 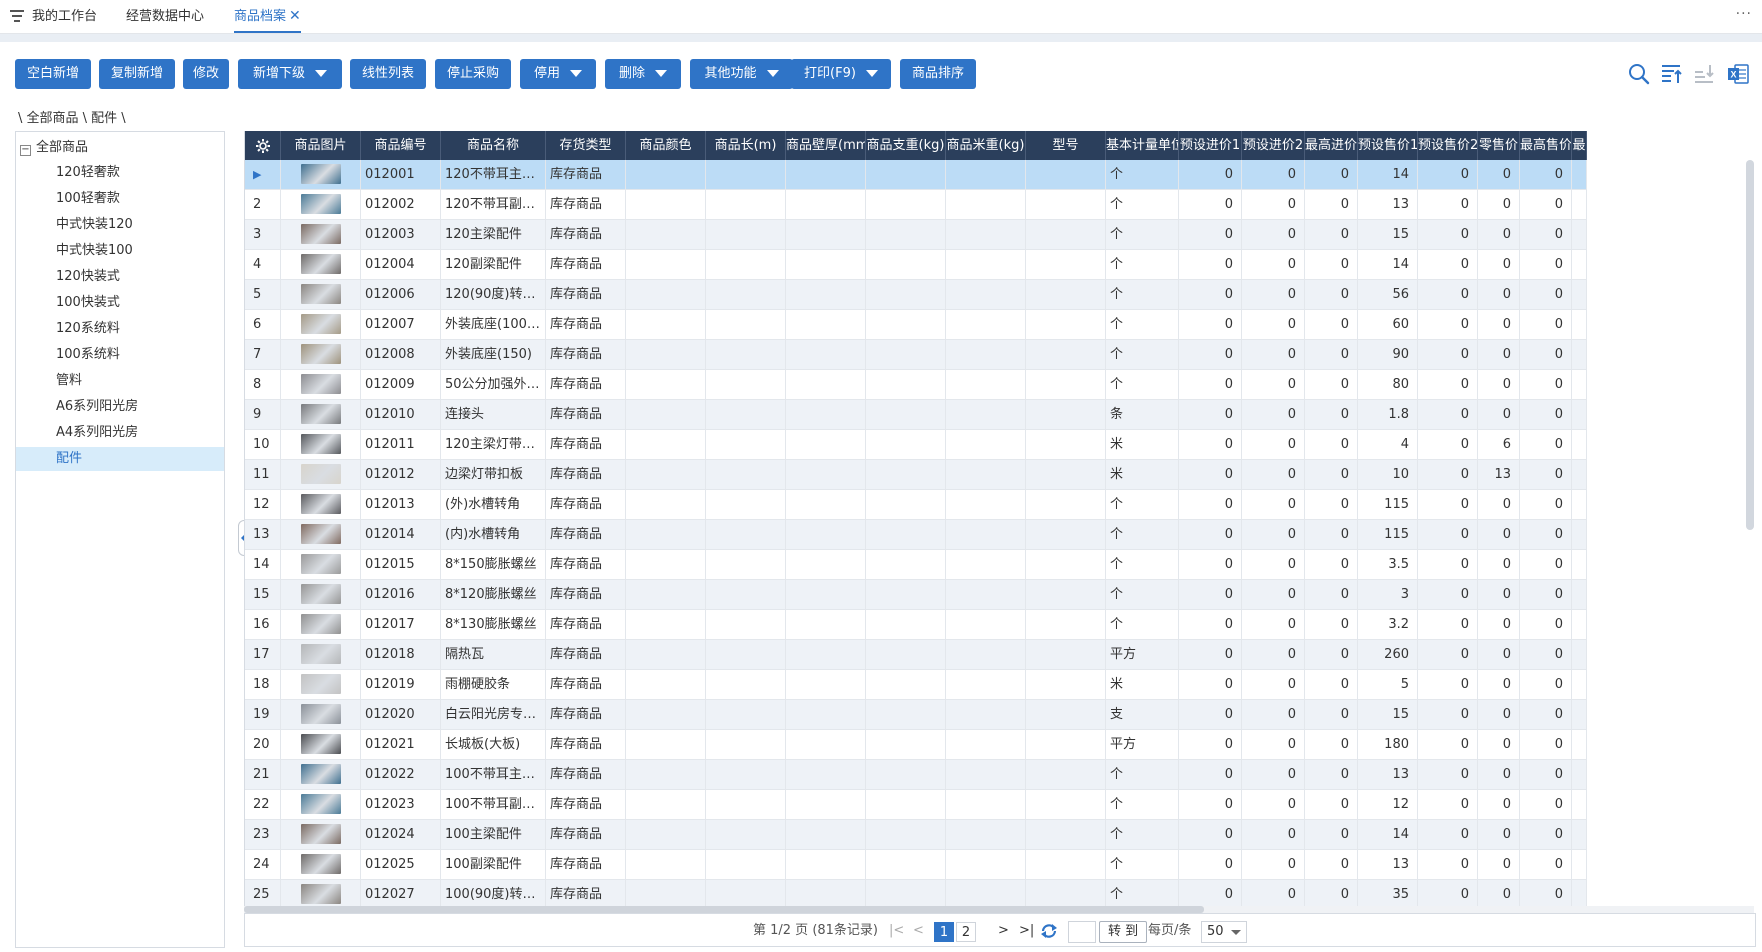 What do you see at coordinates (17, 17) in the screenshot?
I see `menu-icon` at bounding box center [17, 17].